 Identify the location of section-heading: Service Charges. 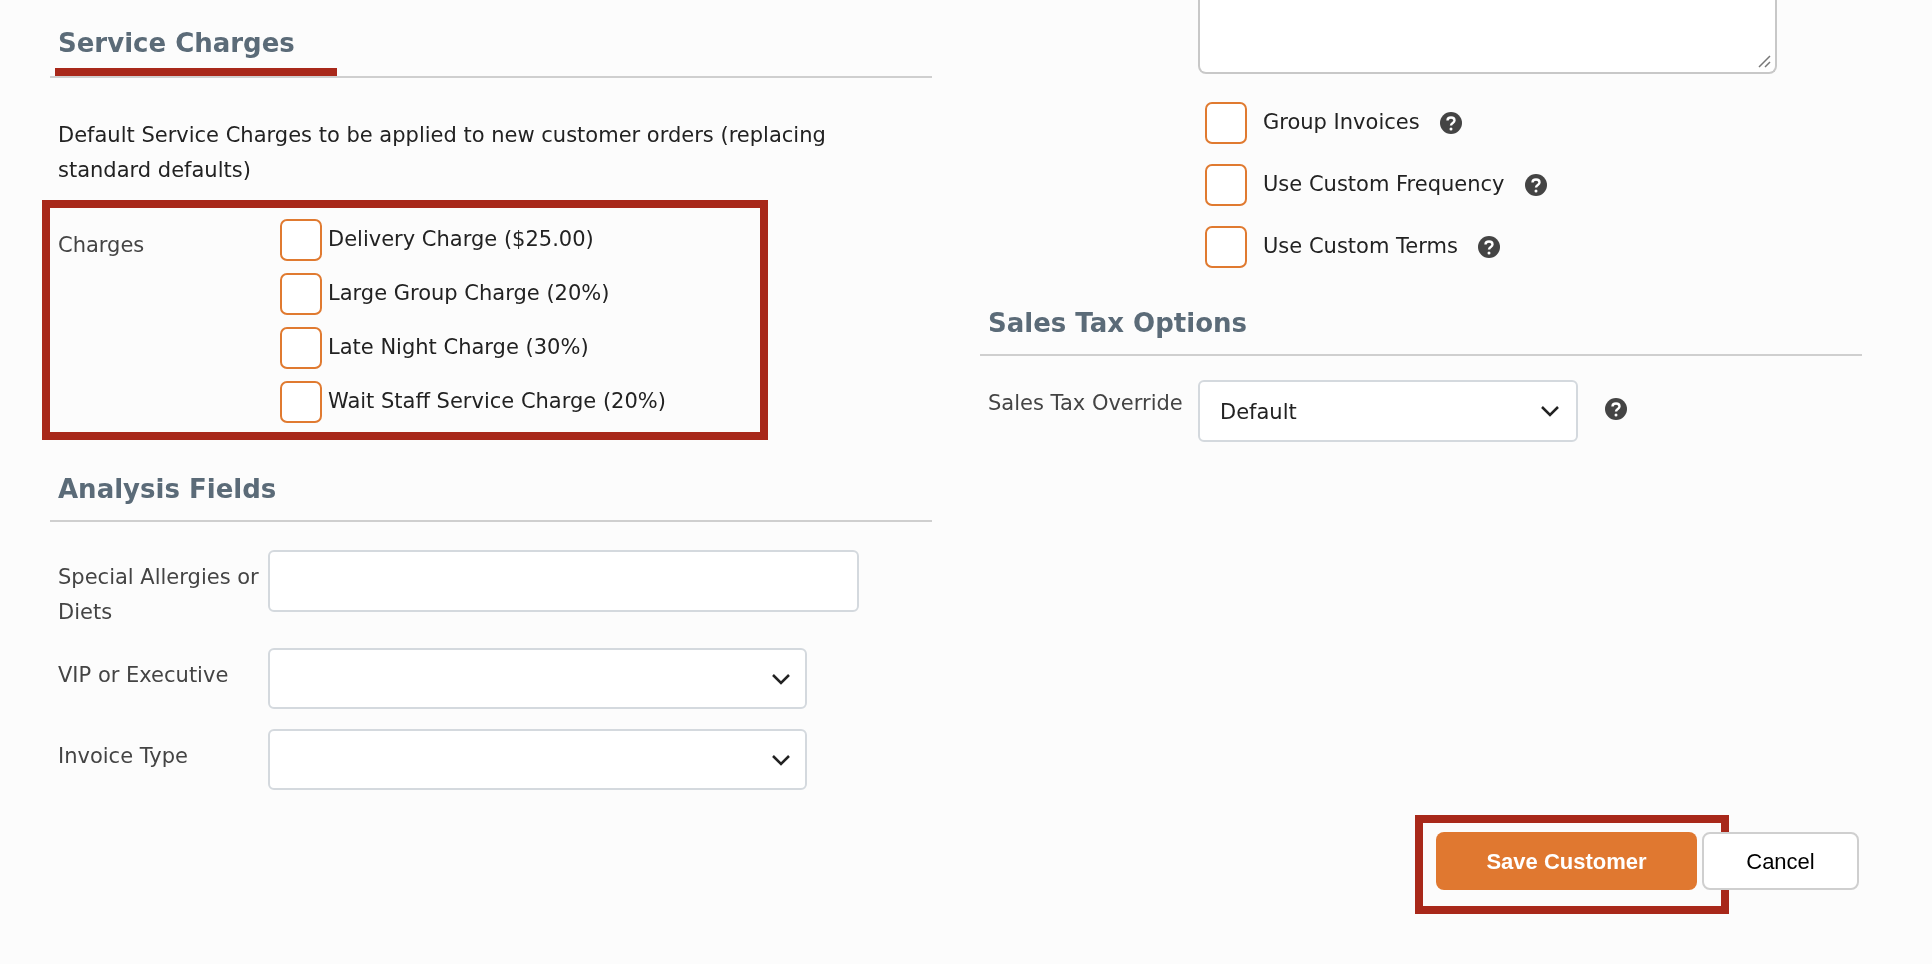
(196, 52).